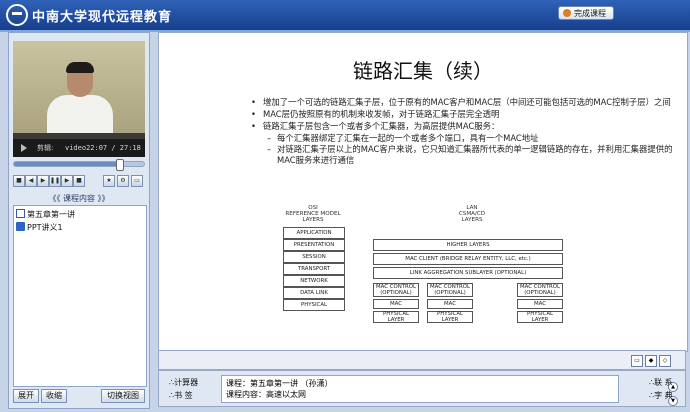 This screenshot has height=412, width=690. I want to click on mac-box-2: MAC, so click(450, 304).